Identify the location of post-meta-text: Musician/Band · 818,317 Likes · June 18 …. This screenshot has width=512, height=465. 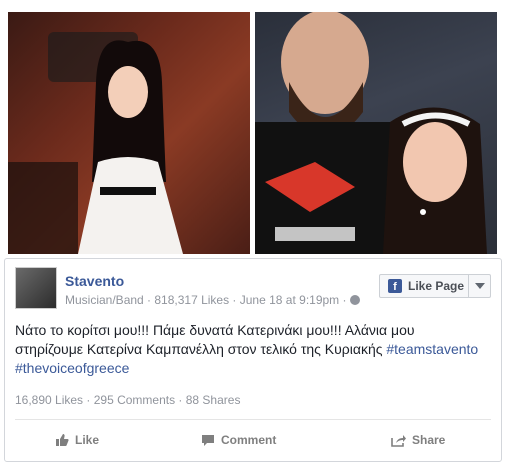
(206, 300).